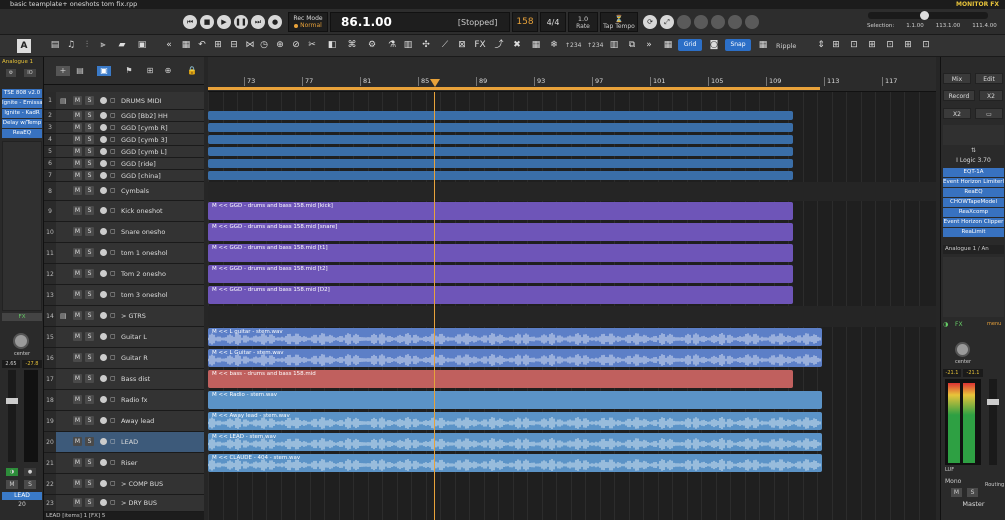 The height and width of the screenshot is (520, 1005). What do you see at coordinates (135, 379) in the screenshot?
I see `track-name: Bass dist` at bounding box center [135, 379].